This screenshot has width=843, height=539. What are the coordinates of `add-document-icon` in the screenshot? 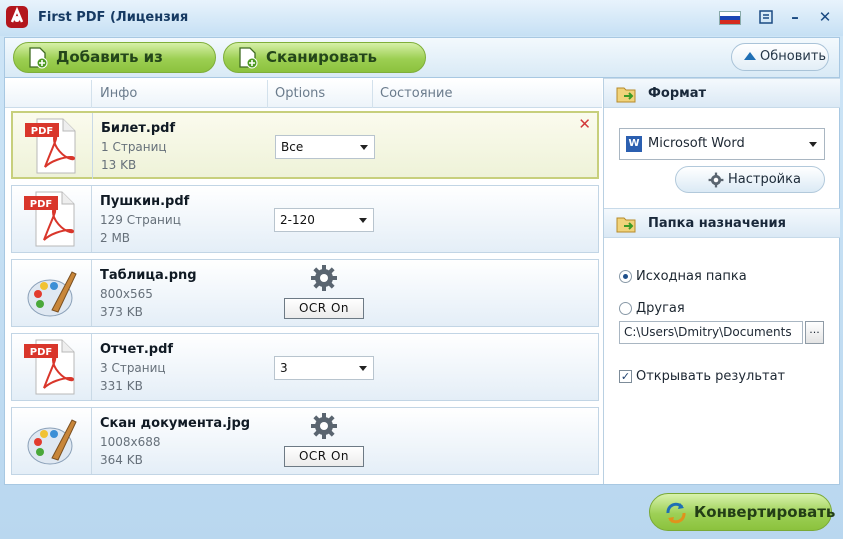 It's located at (38, 58).